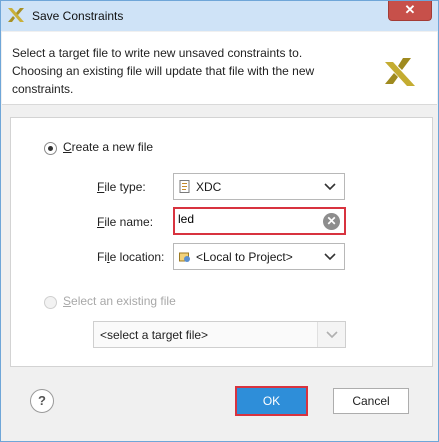  Describe the element at coordinates (42, 401) in the screenshot. I see `help-button: ?` at that location.